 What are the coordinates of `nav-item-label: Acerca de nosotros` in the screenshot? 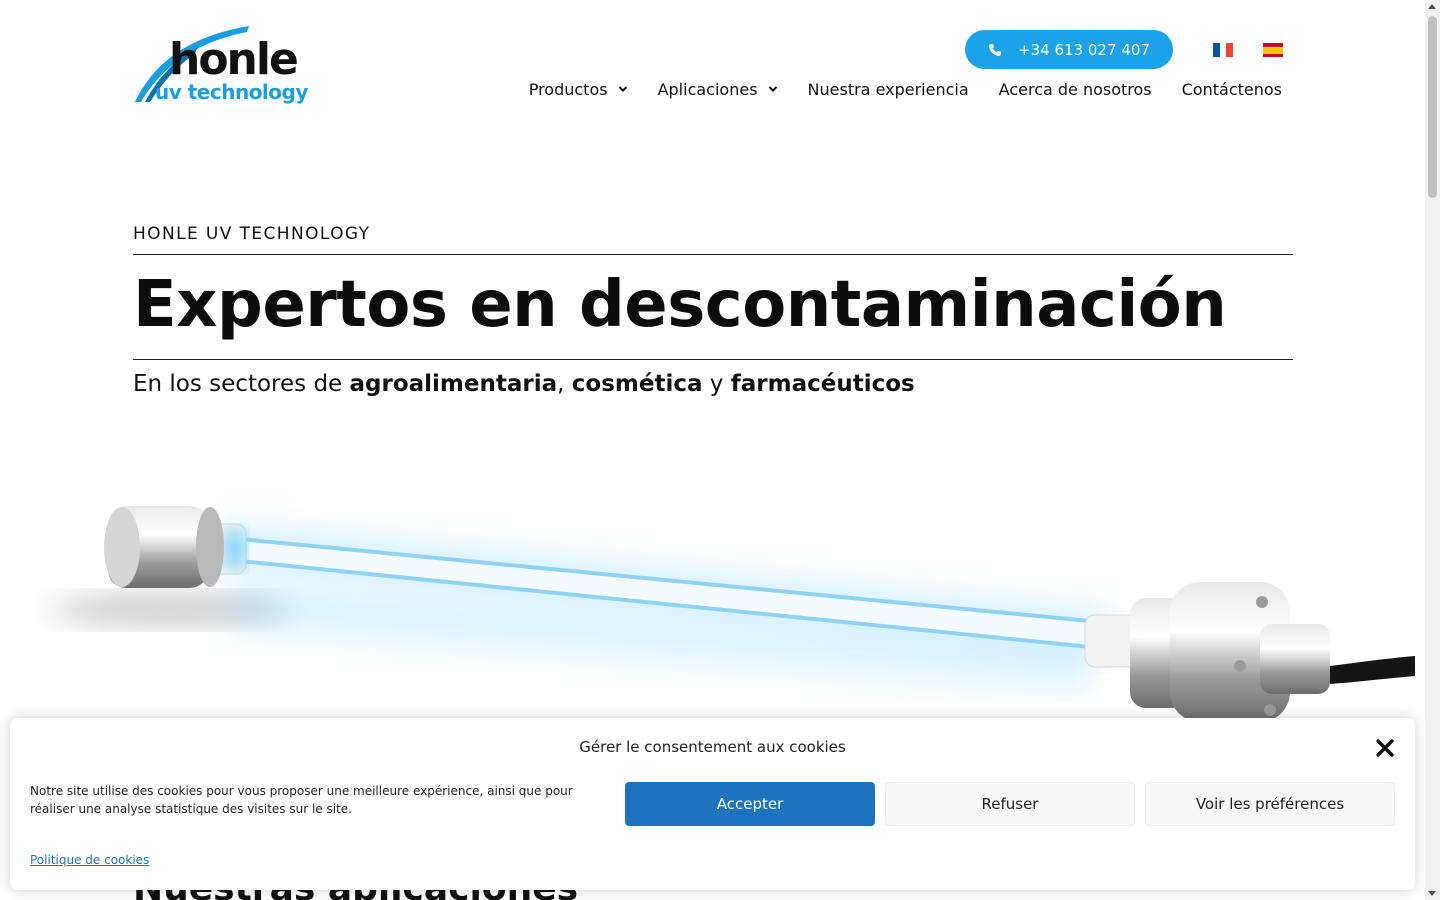 It's located at (1075, 89).